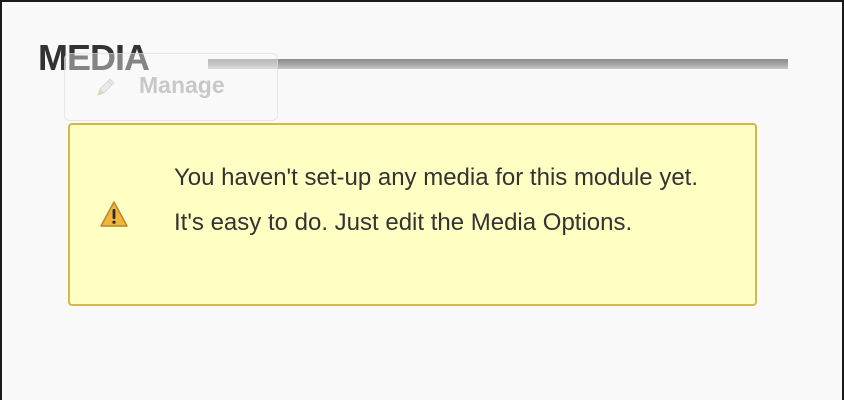 This screenshot has height=400, width=844. I want to click on manage-button: Manage, so click(171, 87).